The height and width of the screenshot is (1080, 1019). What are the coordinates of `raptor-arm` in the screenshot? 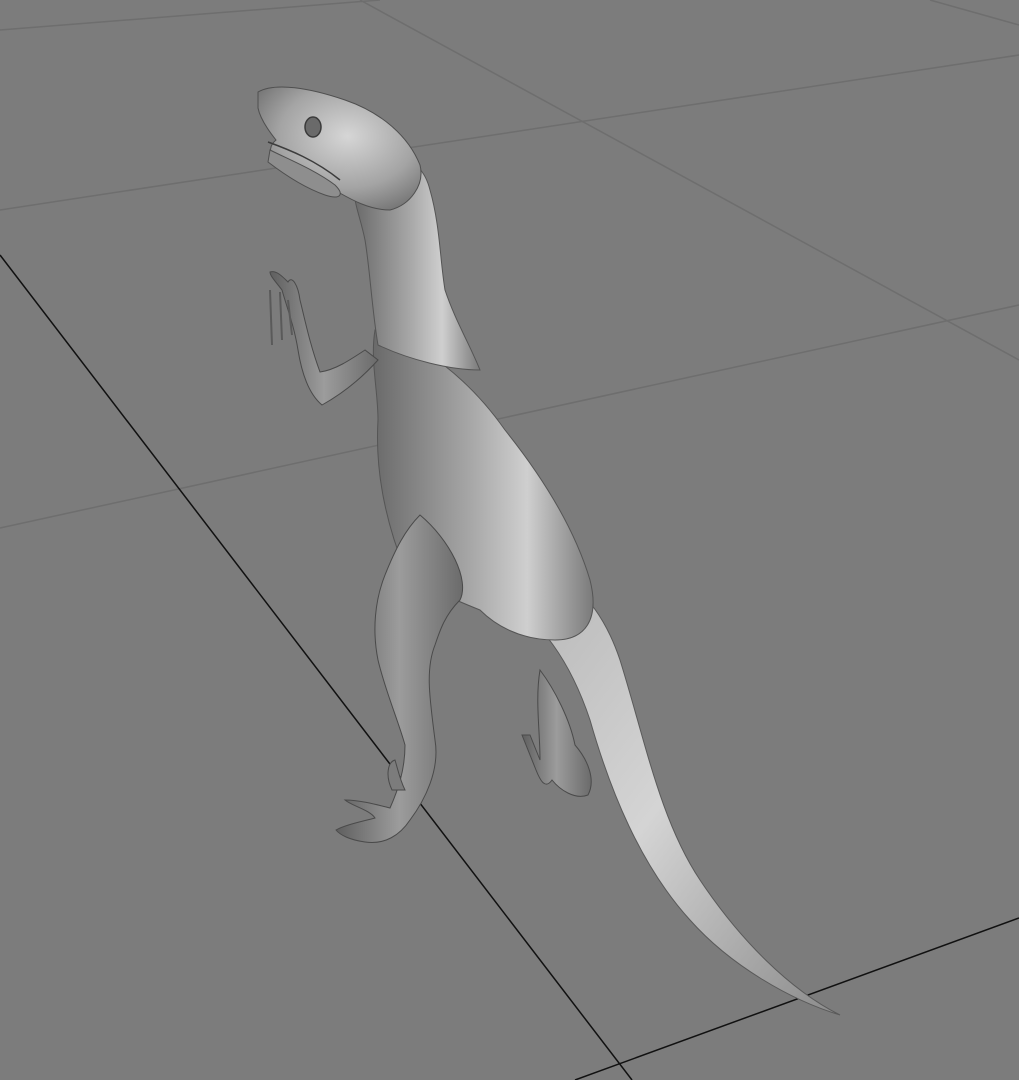 It's located at (324, 338).